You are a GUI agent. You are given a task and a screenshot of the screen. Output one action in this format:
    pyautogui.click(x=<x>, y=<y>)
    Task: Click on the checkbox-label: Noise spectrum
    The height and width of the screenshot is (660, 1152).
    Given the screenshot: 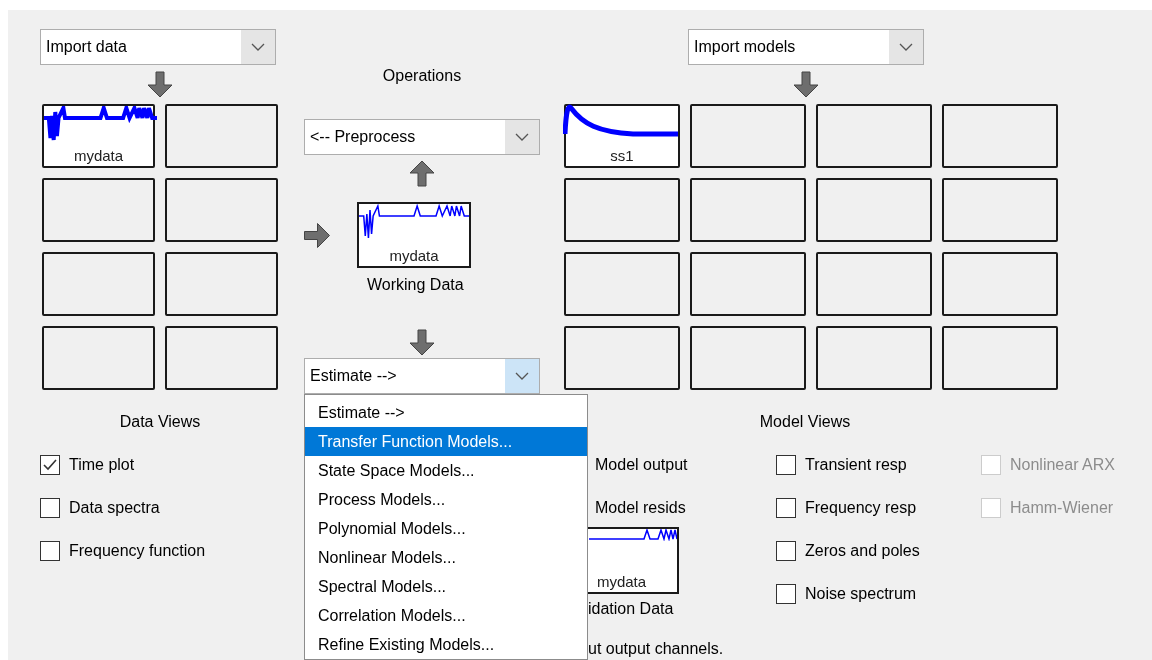 What is the action you would take?
    pyautogui.click(x=861, y=593)
    